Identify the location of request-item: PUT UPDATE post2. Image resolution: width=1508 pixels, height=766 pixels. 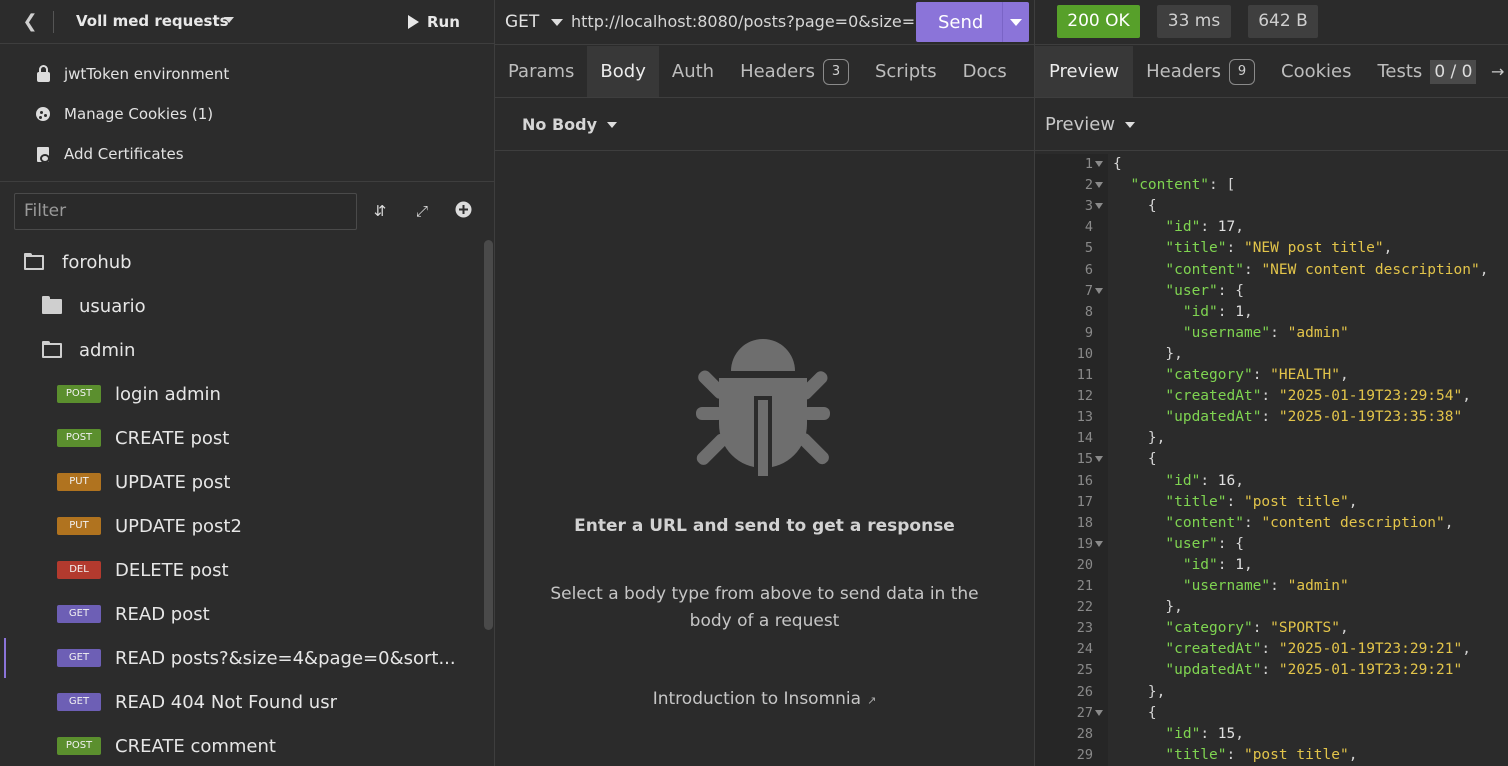
(241, 526).